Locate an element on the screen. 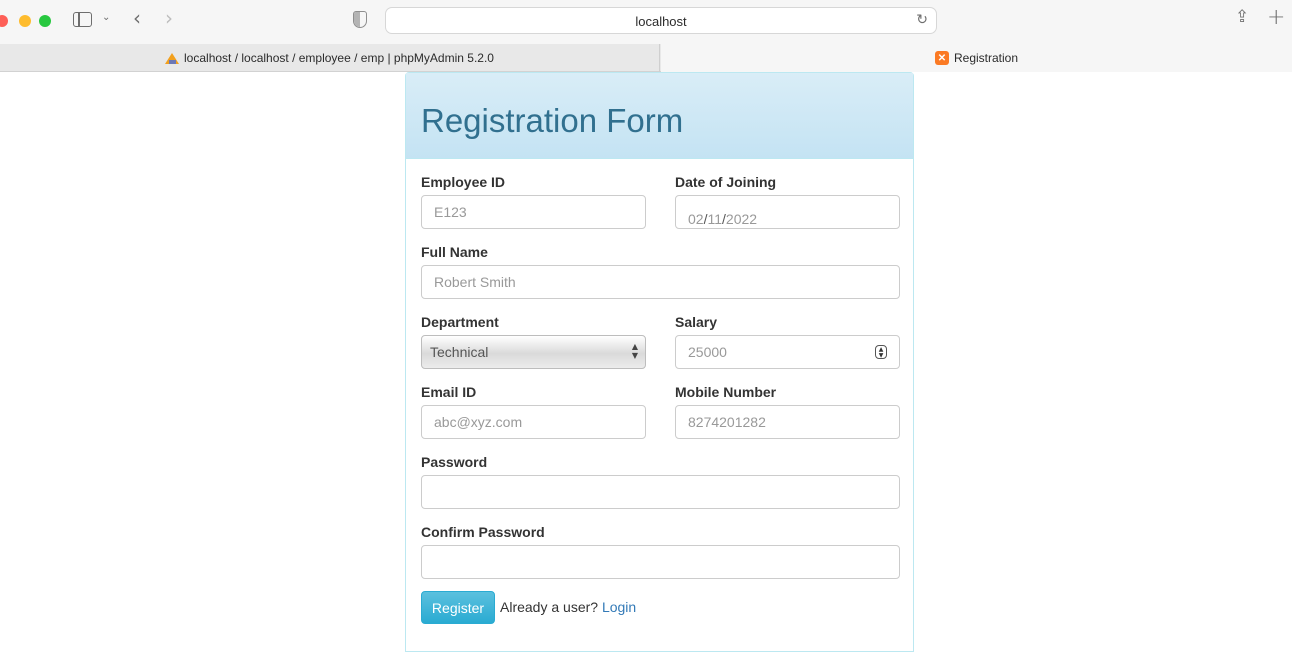 This screenshot has height=652, width=1292. phpmyadmin-icon is located at coordinates (172, 58).